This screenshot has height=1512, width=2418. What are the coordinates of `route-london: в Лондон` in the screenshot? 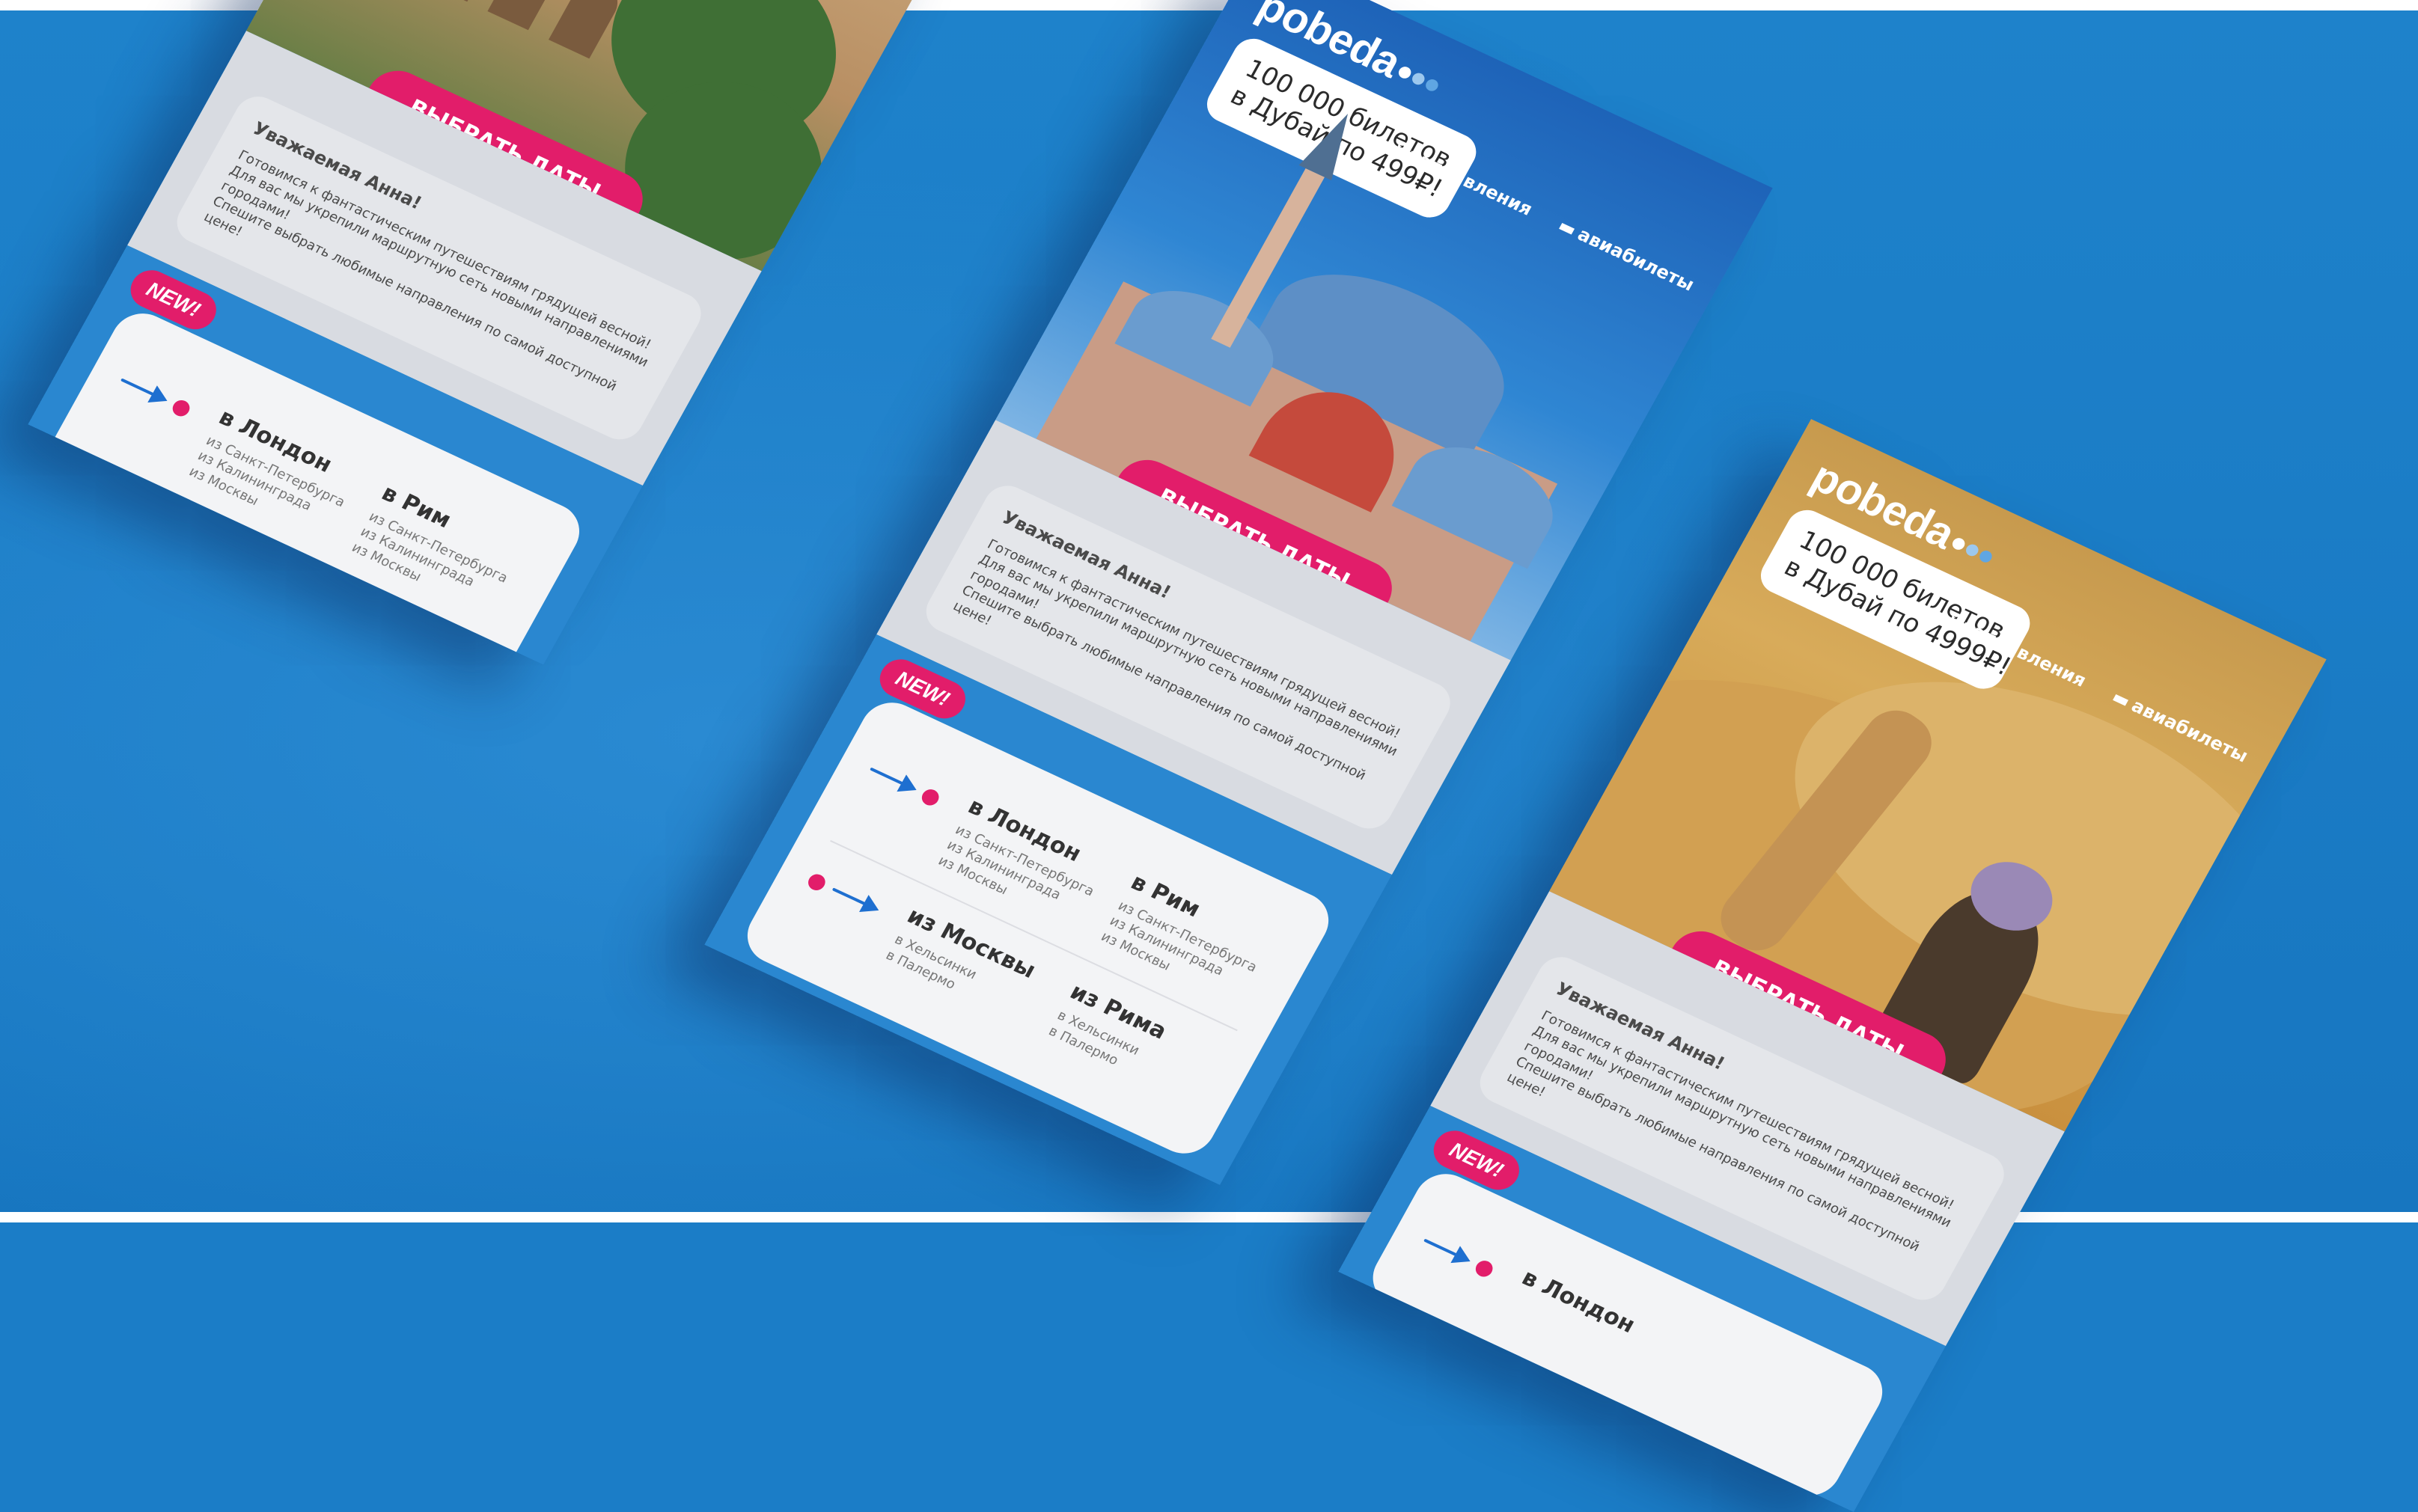 It's located at (1671, 1348).